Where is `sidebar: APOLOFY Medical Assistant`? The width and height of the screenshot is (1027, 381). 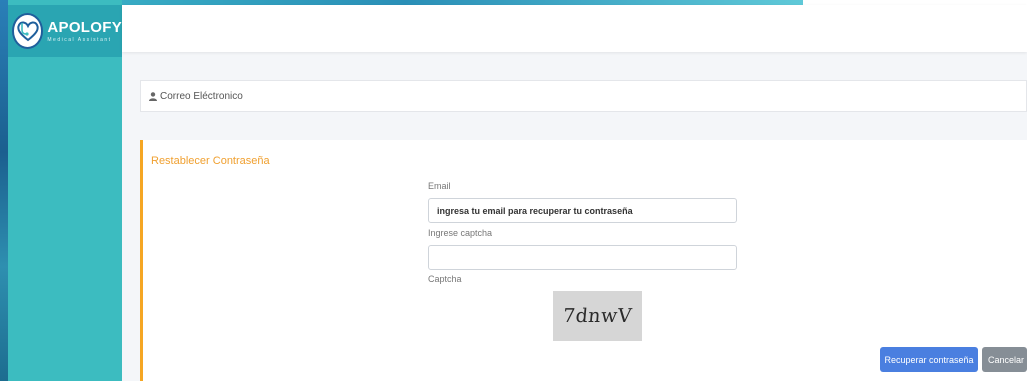 sidebar: APOLOFY Medical Assistant is located at coordinates (65, 190).